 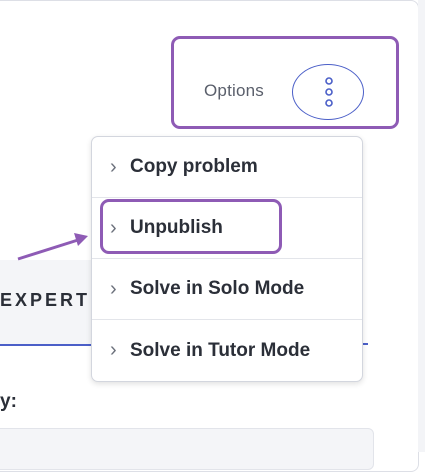 I want to click on unpublish-highlight-box, so click(x=191, y=226).